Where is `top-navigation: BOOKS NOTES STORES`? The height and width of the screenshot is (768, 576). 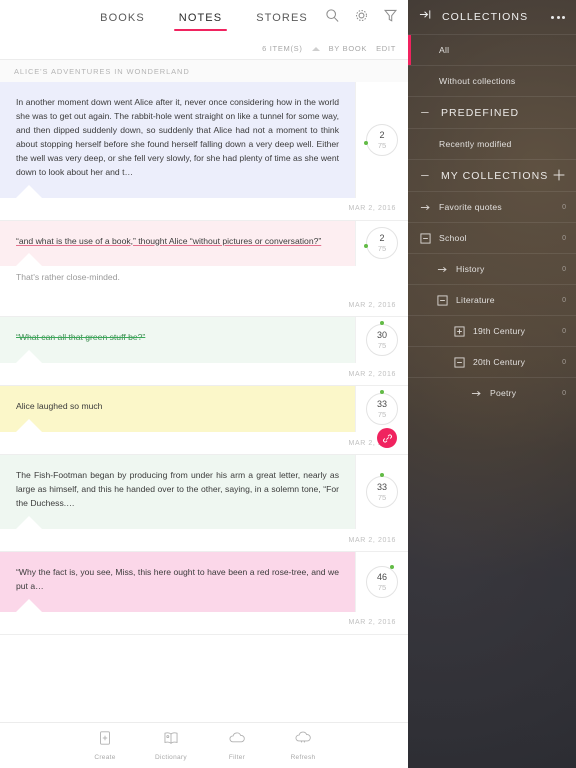
top-navigation: BOOKS NOTES STORES is located at coordinates (204, 19).